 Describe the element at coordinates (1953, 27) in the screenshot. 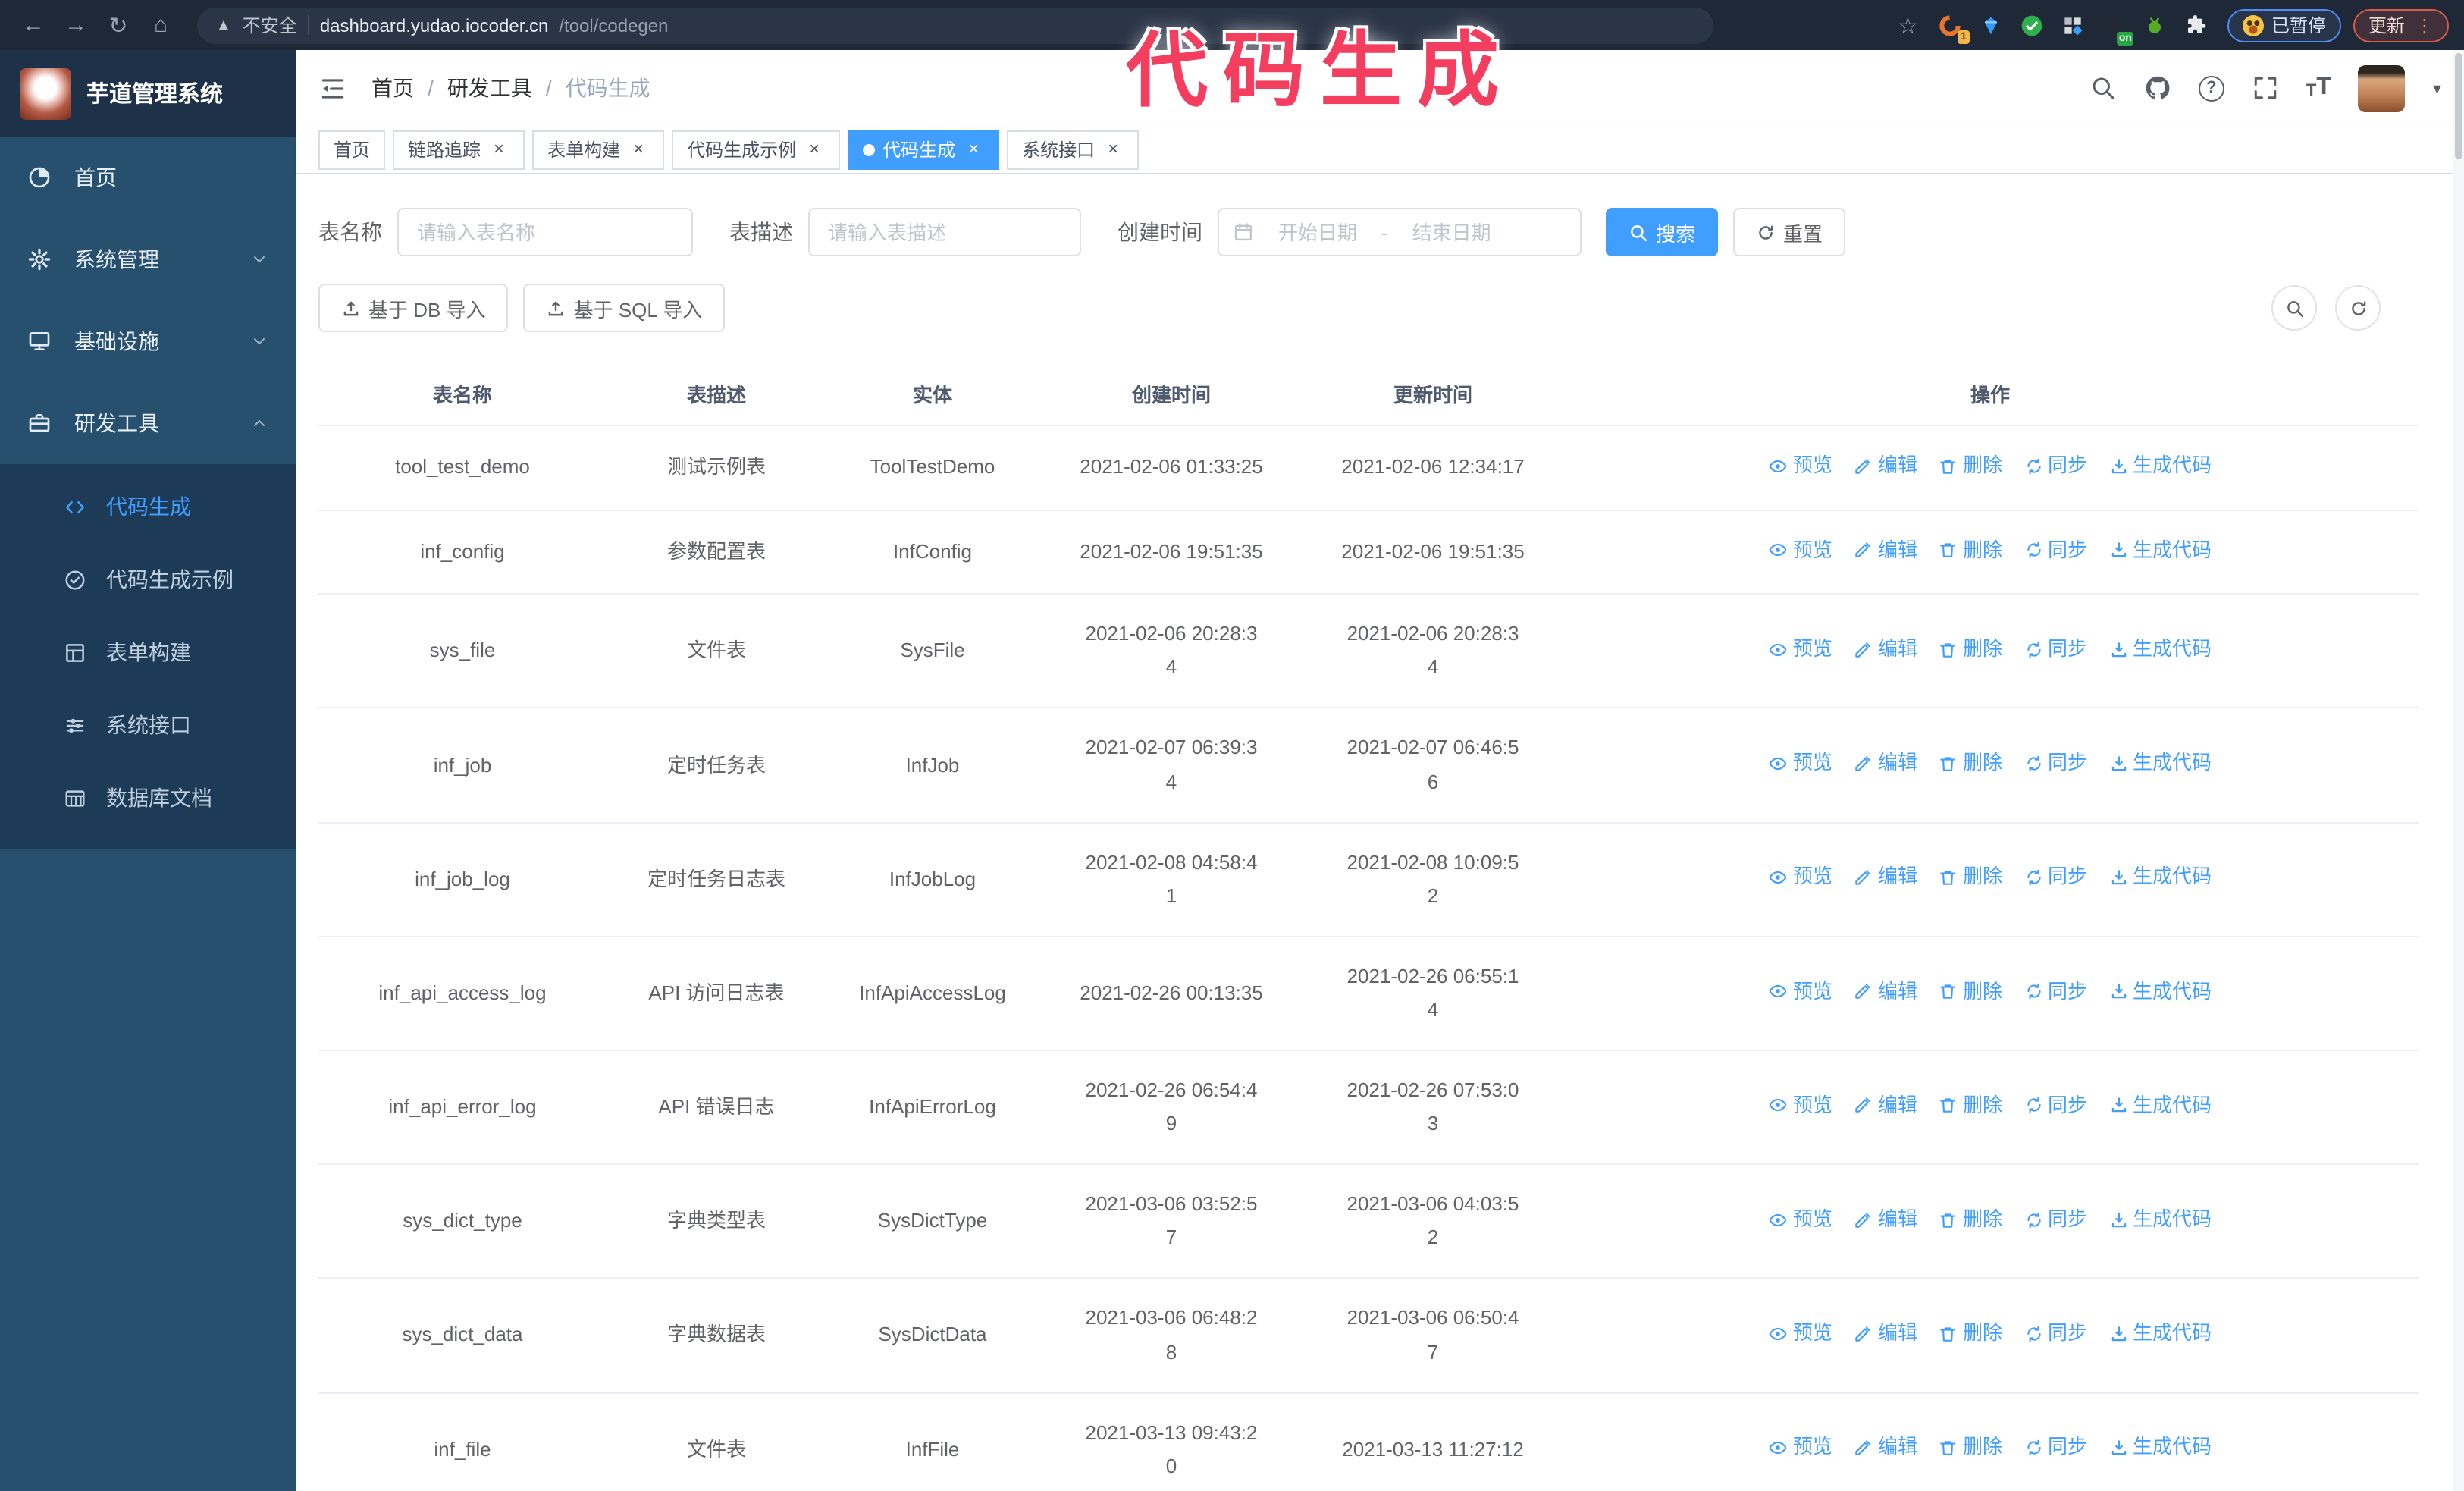

I see `orange-extension-icon: 1` at that location.